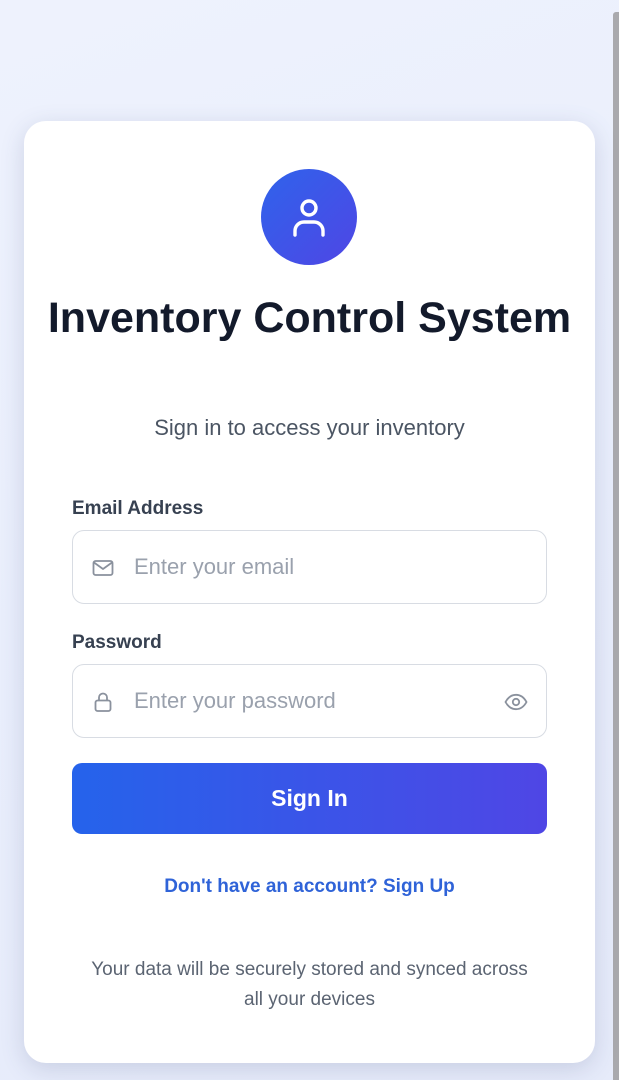  Describe the element at coordinates (309, 798) in the screenshot. I see `sign-in-button: Sign In` at that location.